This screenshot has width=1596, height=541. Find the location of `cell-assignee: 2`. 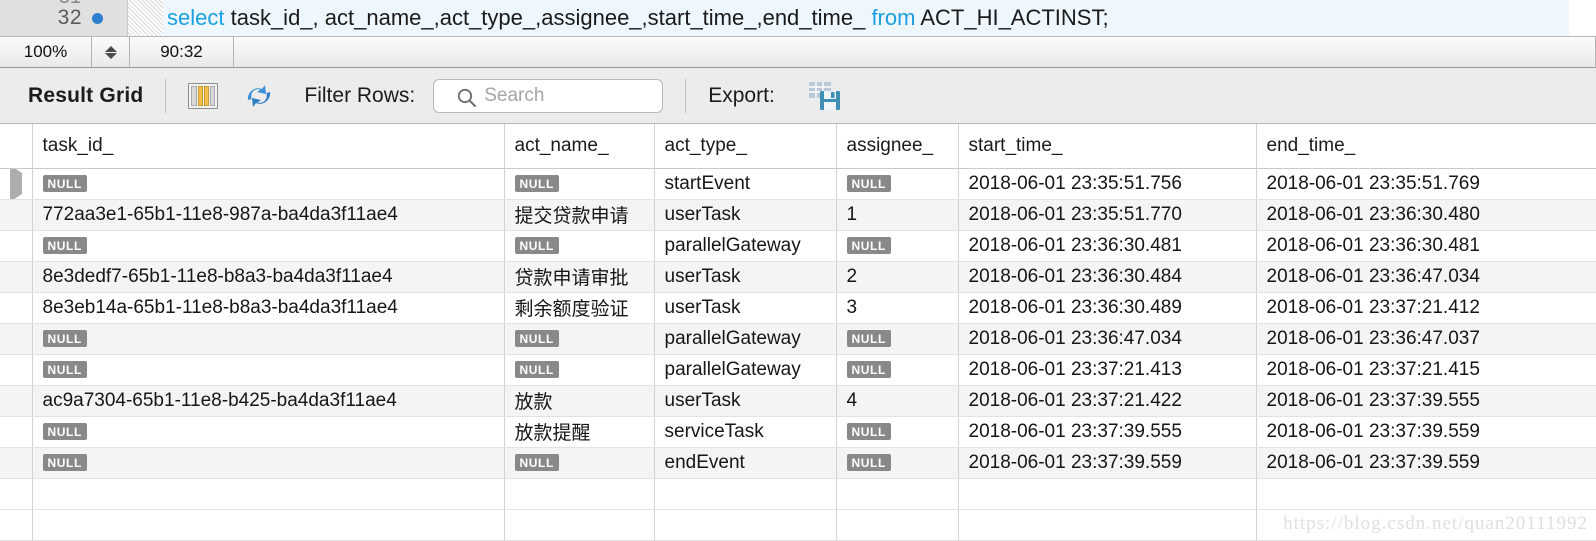

cell-assignee: 2 is located at coordinates (897, 277).